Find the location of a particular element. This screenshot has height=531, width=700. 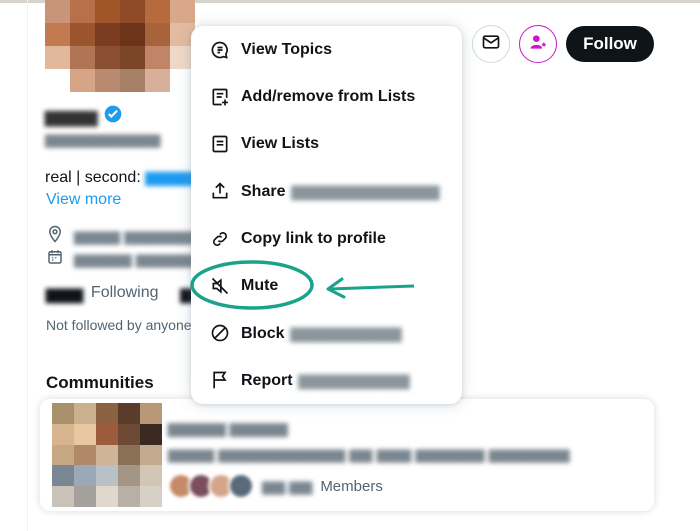

location-pin-icon is located at coordinates (55, 236).